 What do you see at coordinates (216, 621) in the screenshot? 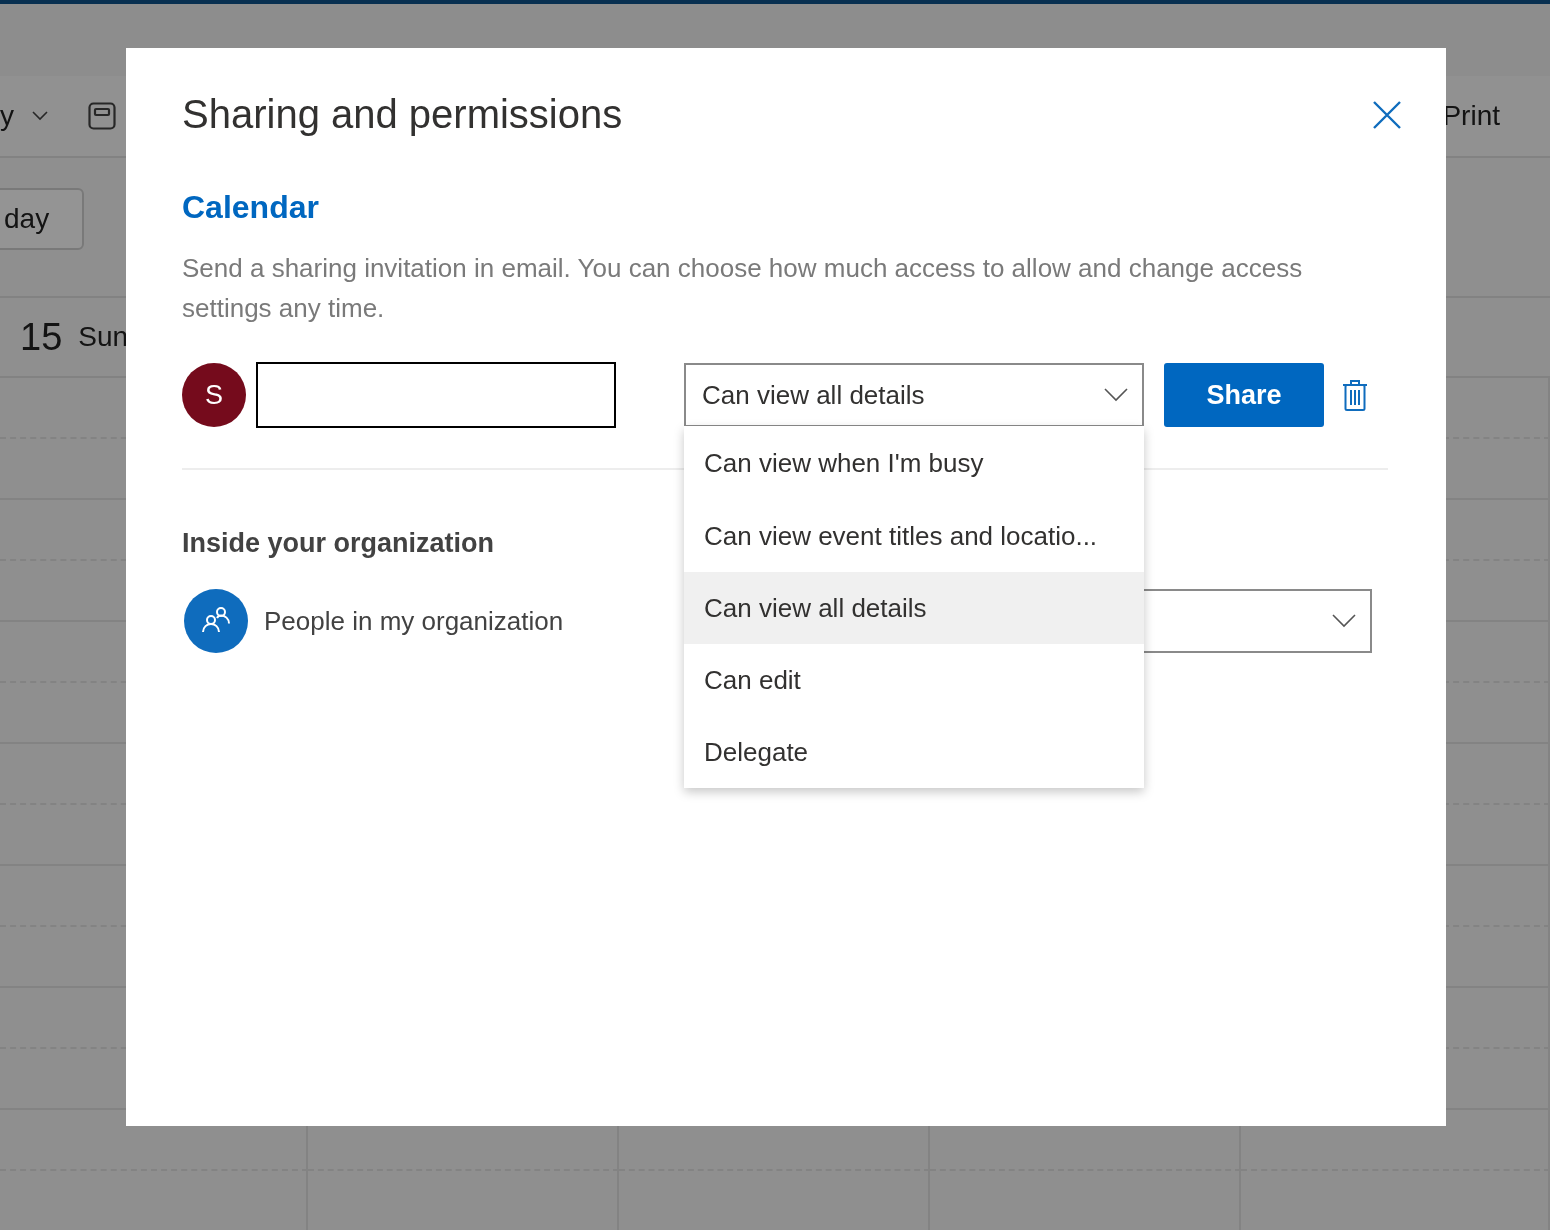
I see `people-icon` at bounding box center [216, 621].